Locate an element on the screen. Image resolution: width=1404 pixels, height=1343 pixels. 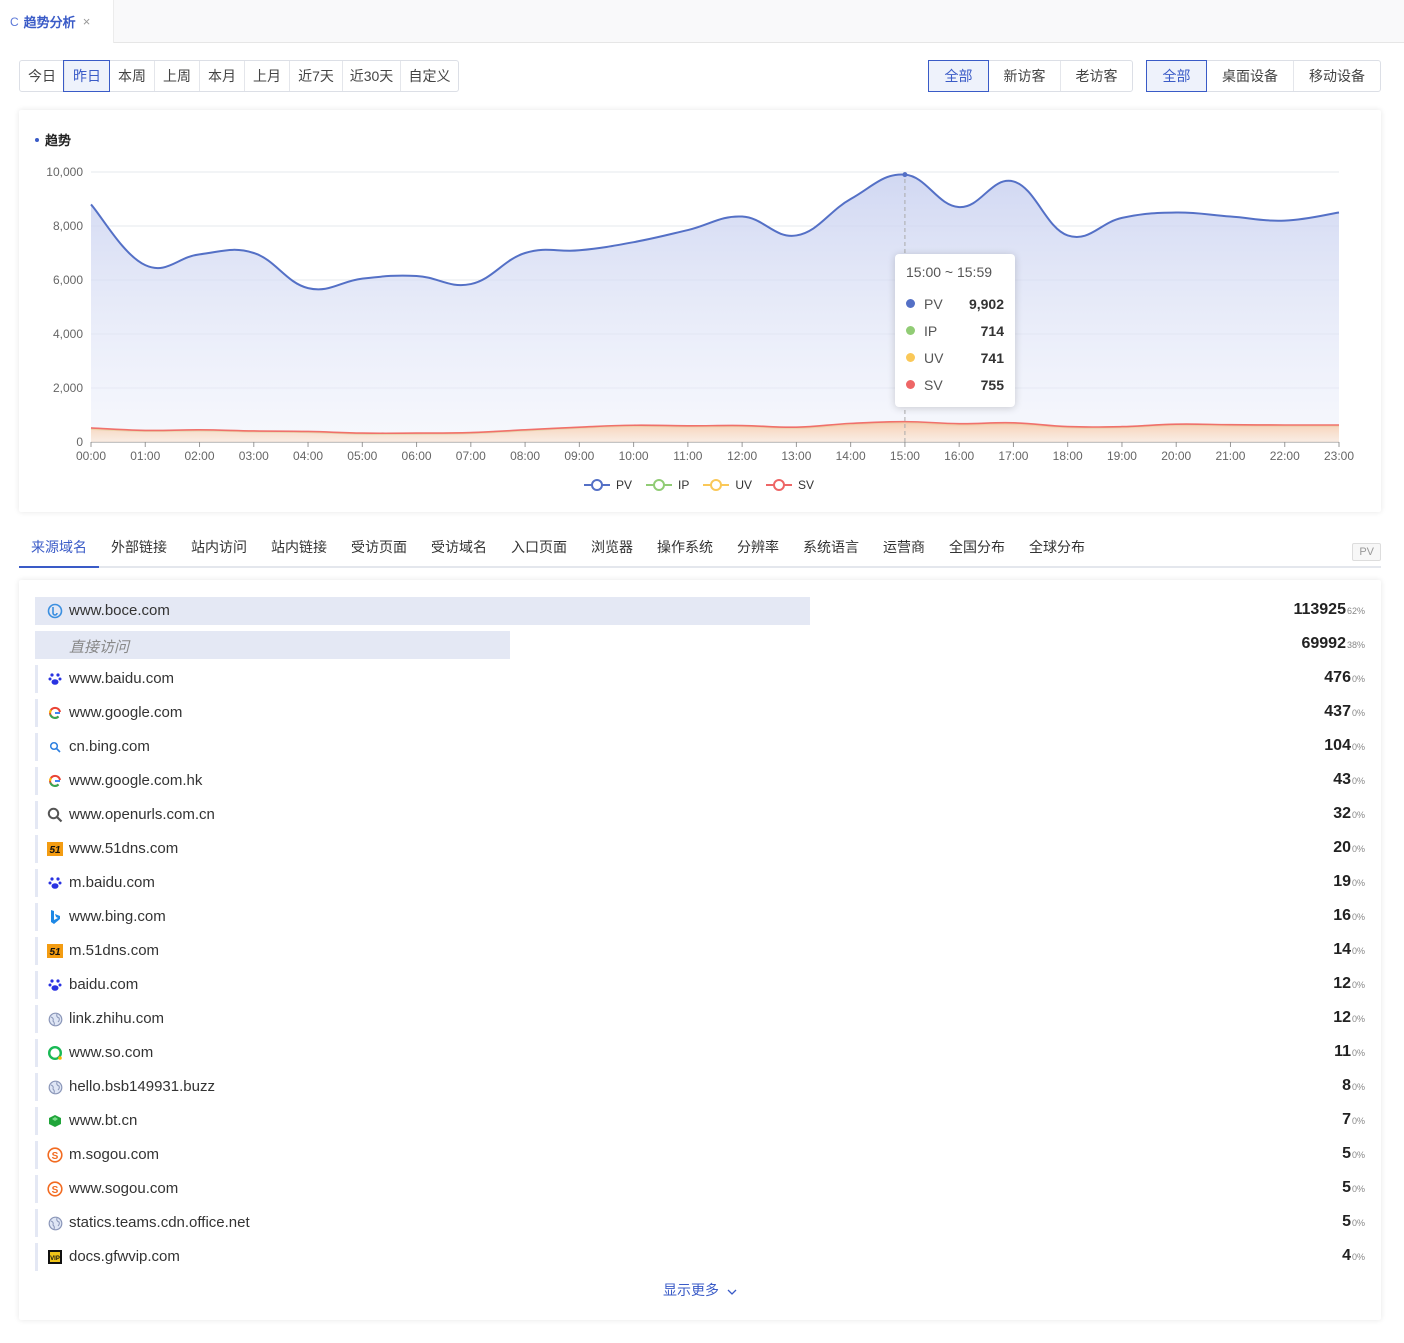
date-range-option-7: 近30天 is located at coordinates (371, 76).